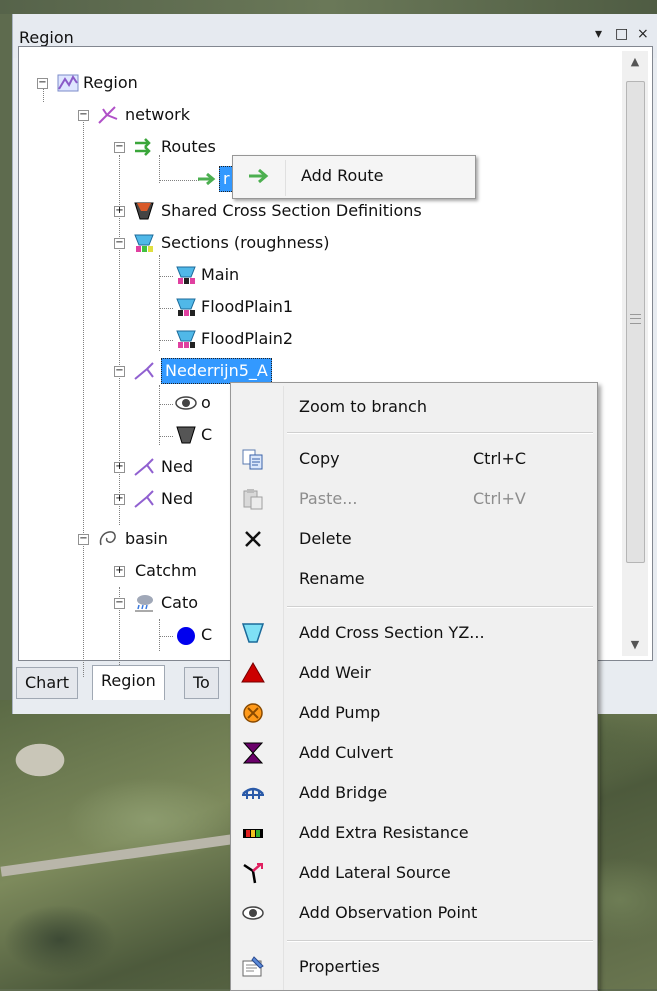  What do you see at coordinates (269, 115) in the screenshot?
I see `tree-node-network: − network` at bounding box center [269, 115].